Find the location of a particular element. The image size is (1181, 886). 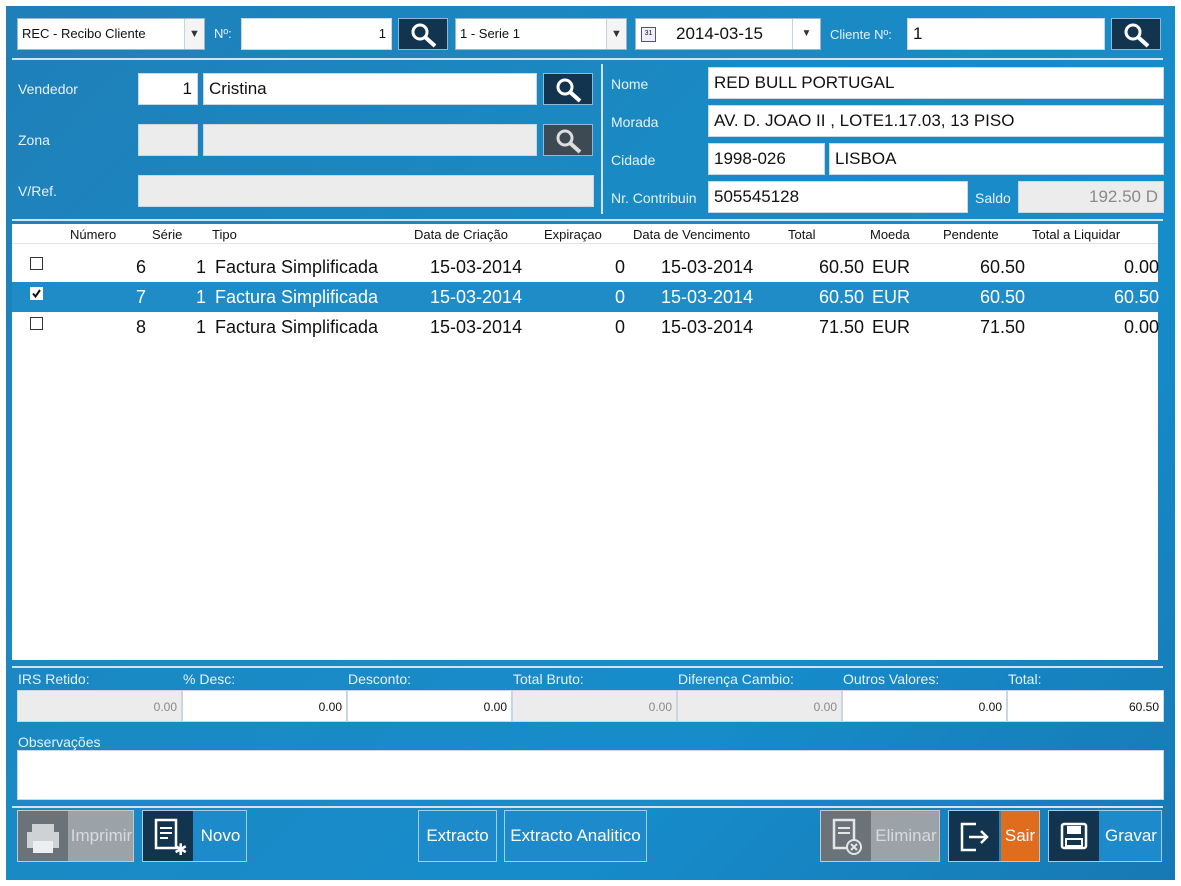

extracto-button: Extracto is located at coordinates (457, 836).